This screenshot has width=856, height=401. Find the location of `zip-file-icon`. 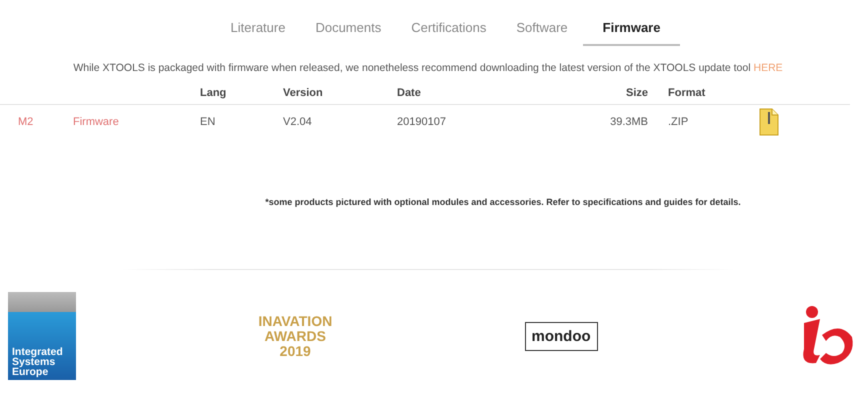

zip-file-icon is located at coordinates (769, 122).